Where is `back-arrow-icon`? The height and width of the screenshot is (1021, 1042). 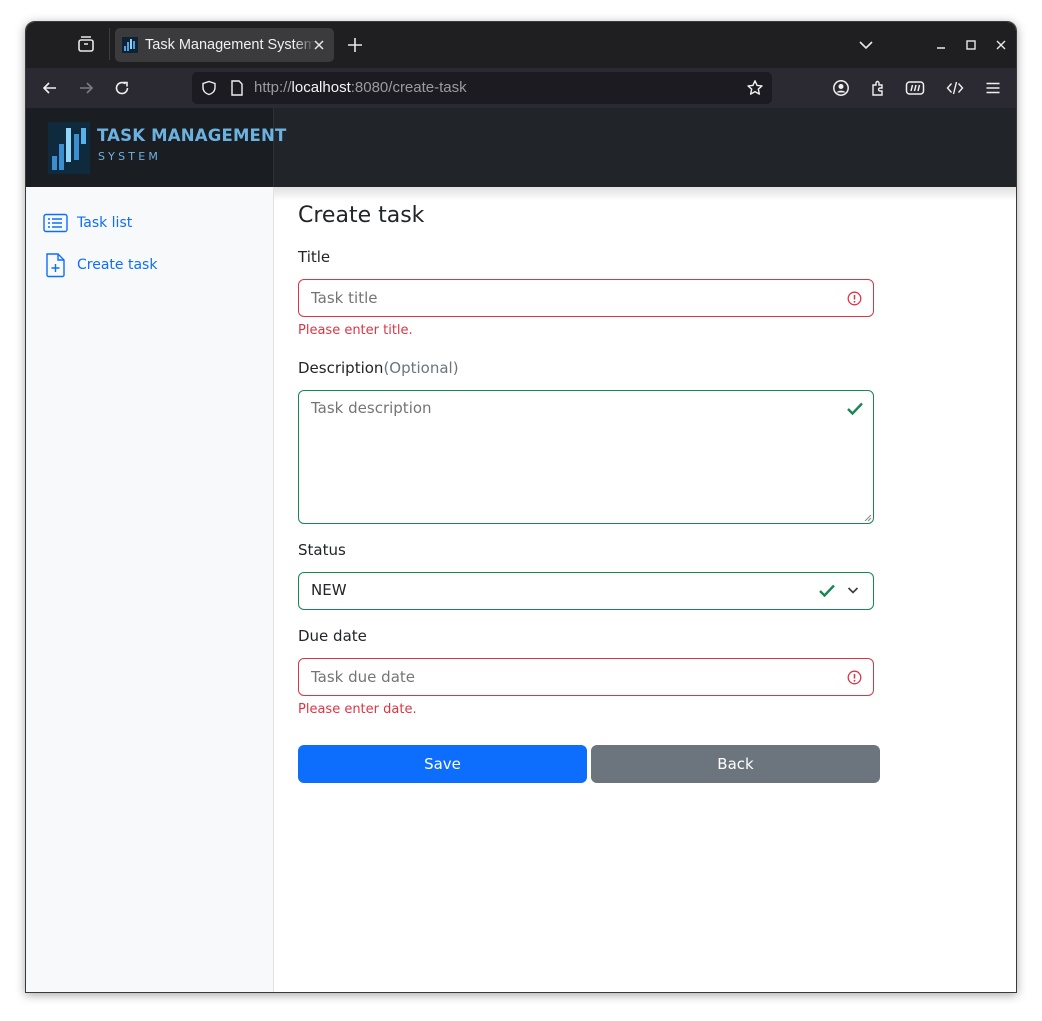
back-arrow-icon is located at coordinates (50, 88).